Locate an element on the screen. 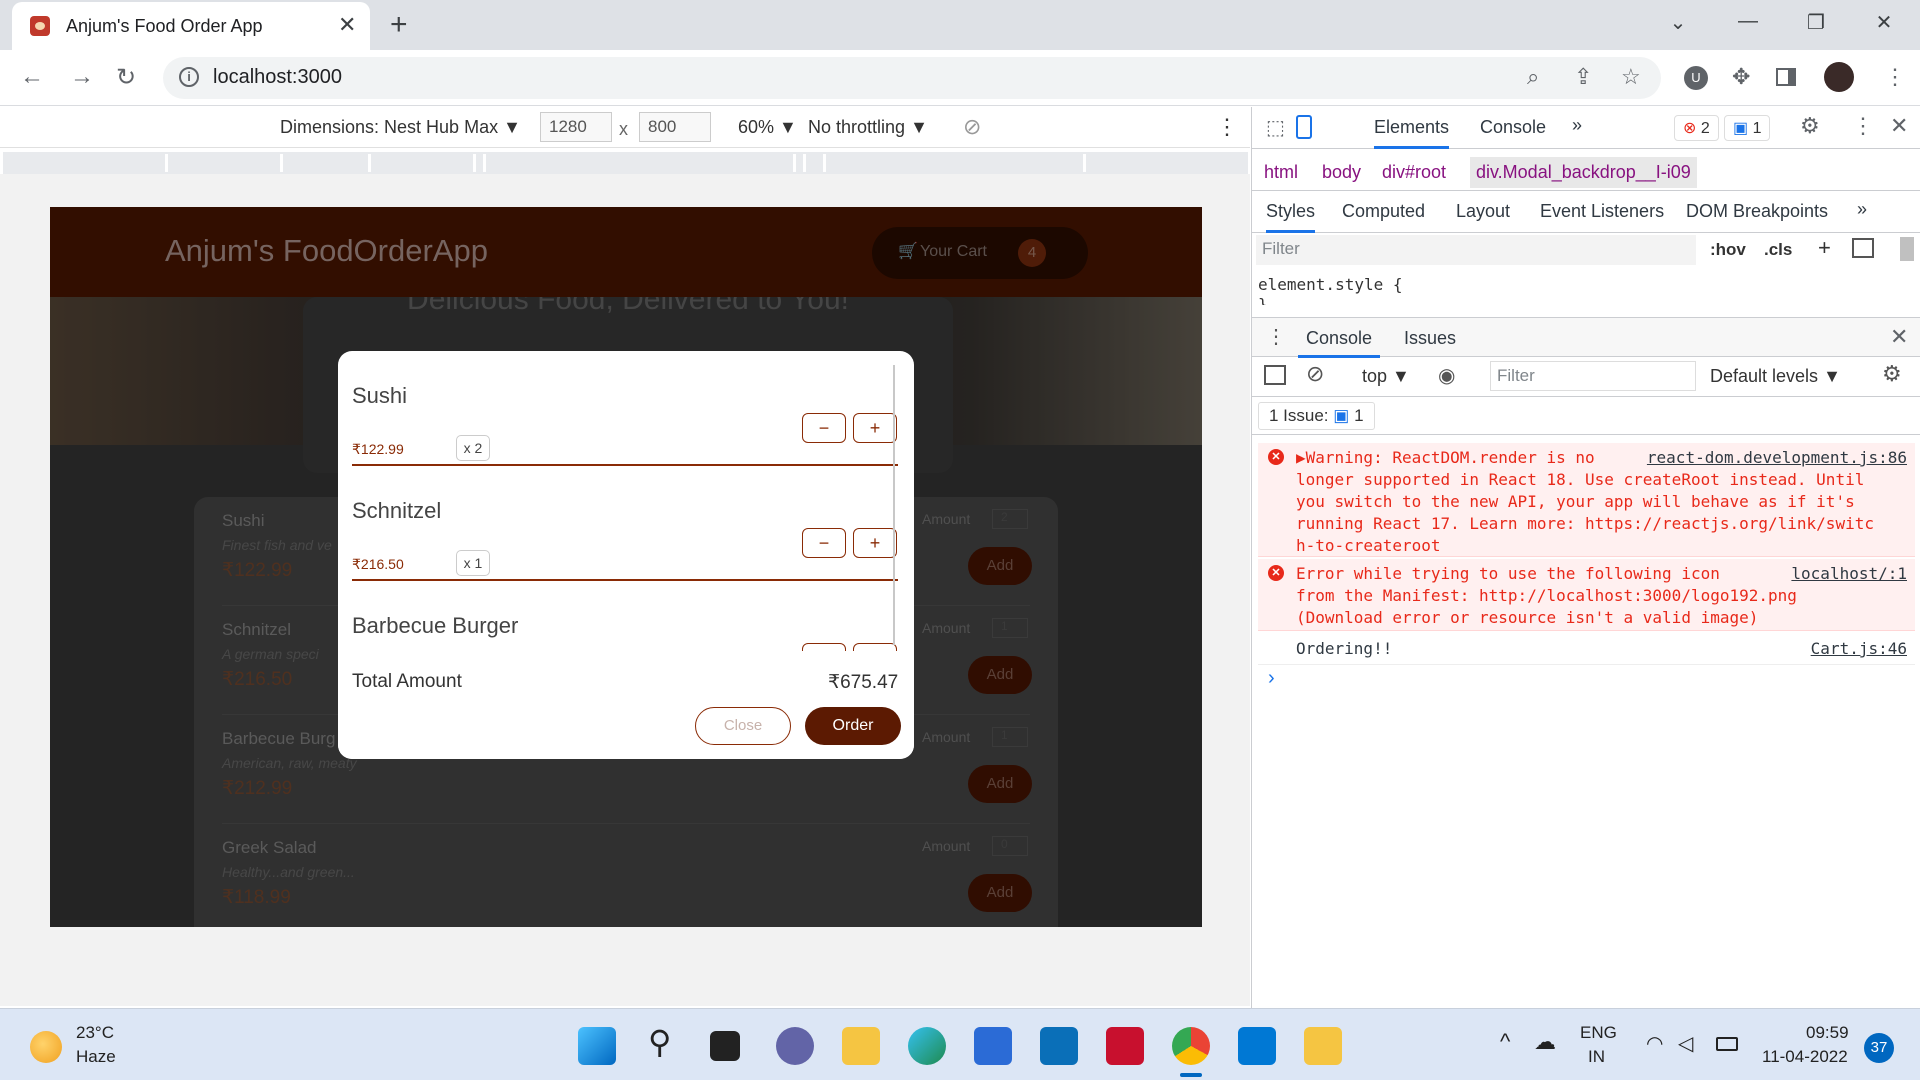 Image resolution: width=1920 pixels, height=1080 pixels. dimensions-select: Dimensions: Nest Hub Max ▼ is located at coordinates (400, 127).